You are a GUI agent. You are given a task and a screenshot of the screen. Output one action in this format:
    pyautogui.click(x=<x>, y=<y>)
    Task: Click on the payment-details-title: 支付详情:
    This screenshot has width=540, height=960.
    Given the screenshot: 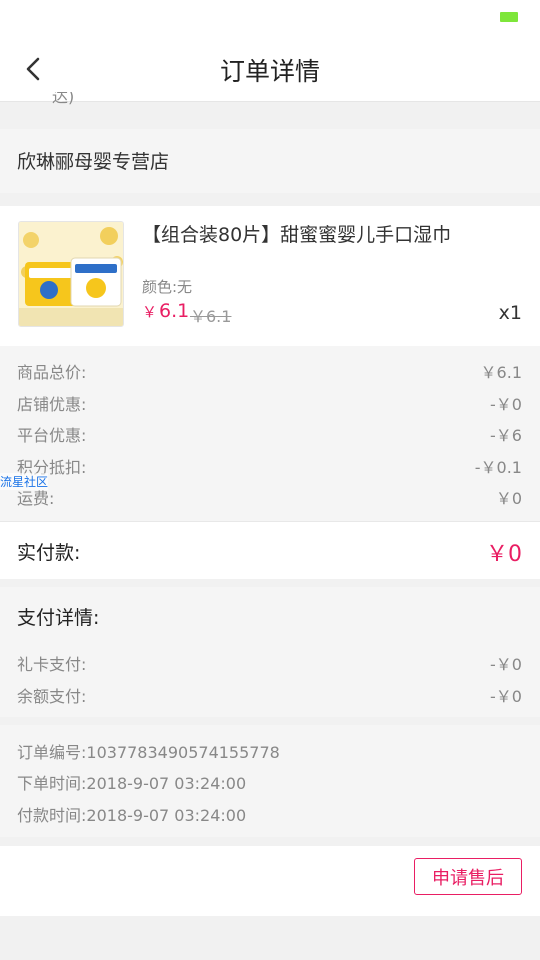 What is the action you would take?
    pyautogui.click(x=58, y=618)
    